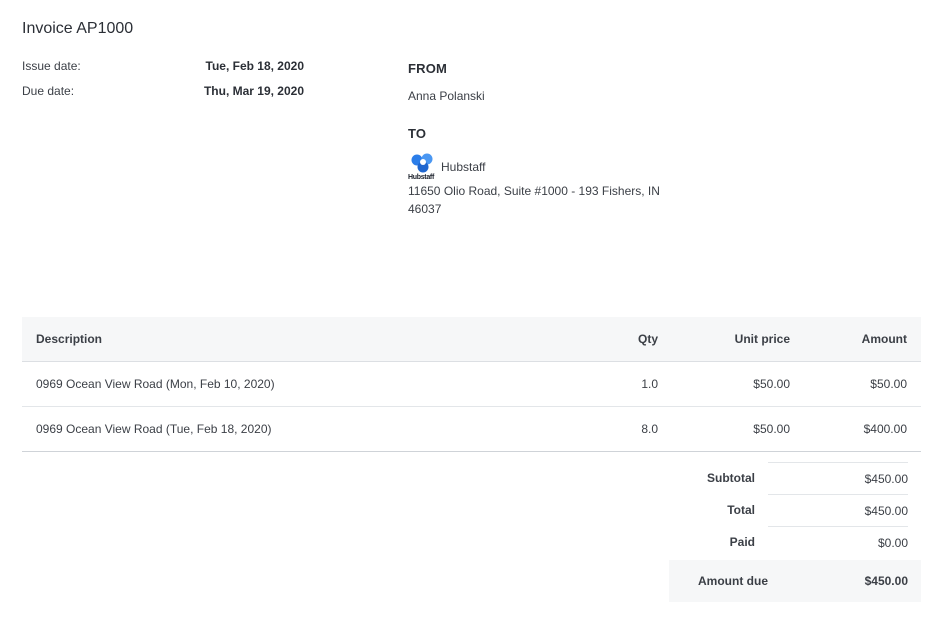 This screenshot has height=620, width=948. What do you see at coordinates (733, 581) in the screenshot?
I see `amount-due-label: Amount due` at bounding box center [733, 581].